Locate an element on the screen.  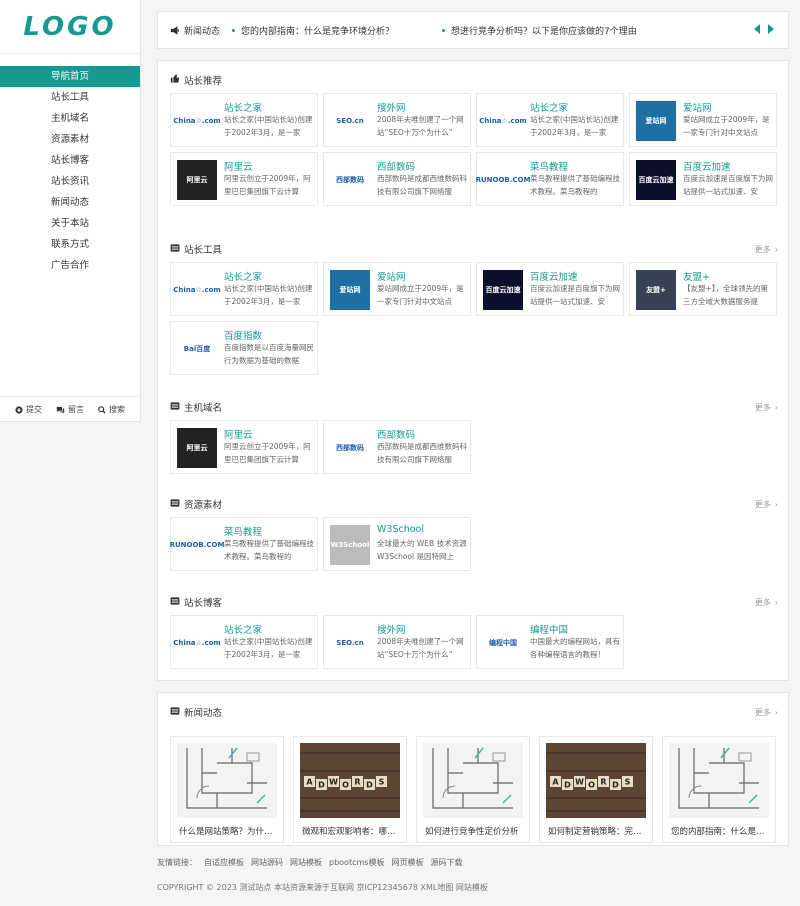
friend-link: 网站模板 is located at coordinates (306, 862).